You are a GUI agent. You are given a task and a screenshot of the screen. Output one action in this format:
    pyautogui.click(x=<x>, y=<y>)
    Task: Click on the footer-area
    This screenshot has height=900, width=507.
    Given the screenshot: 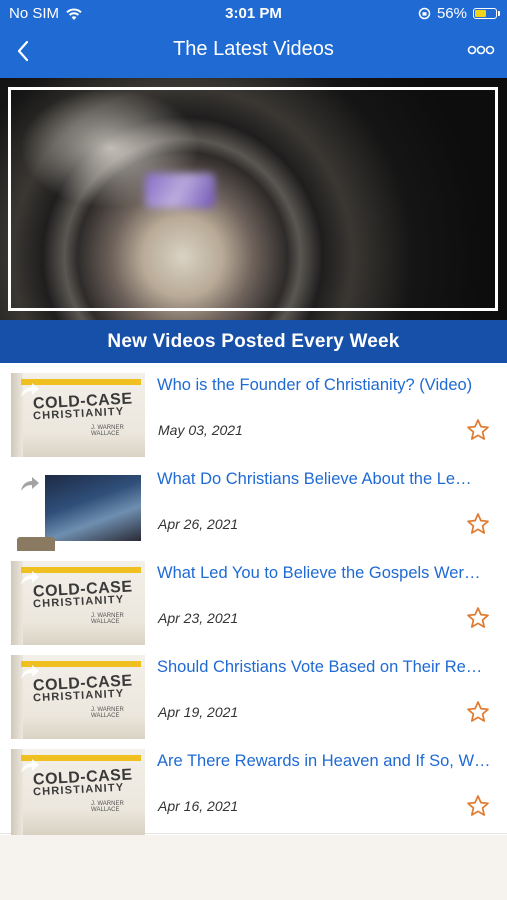 What is the action you would take?
    pyautogui.click(x=253, y=867)
    